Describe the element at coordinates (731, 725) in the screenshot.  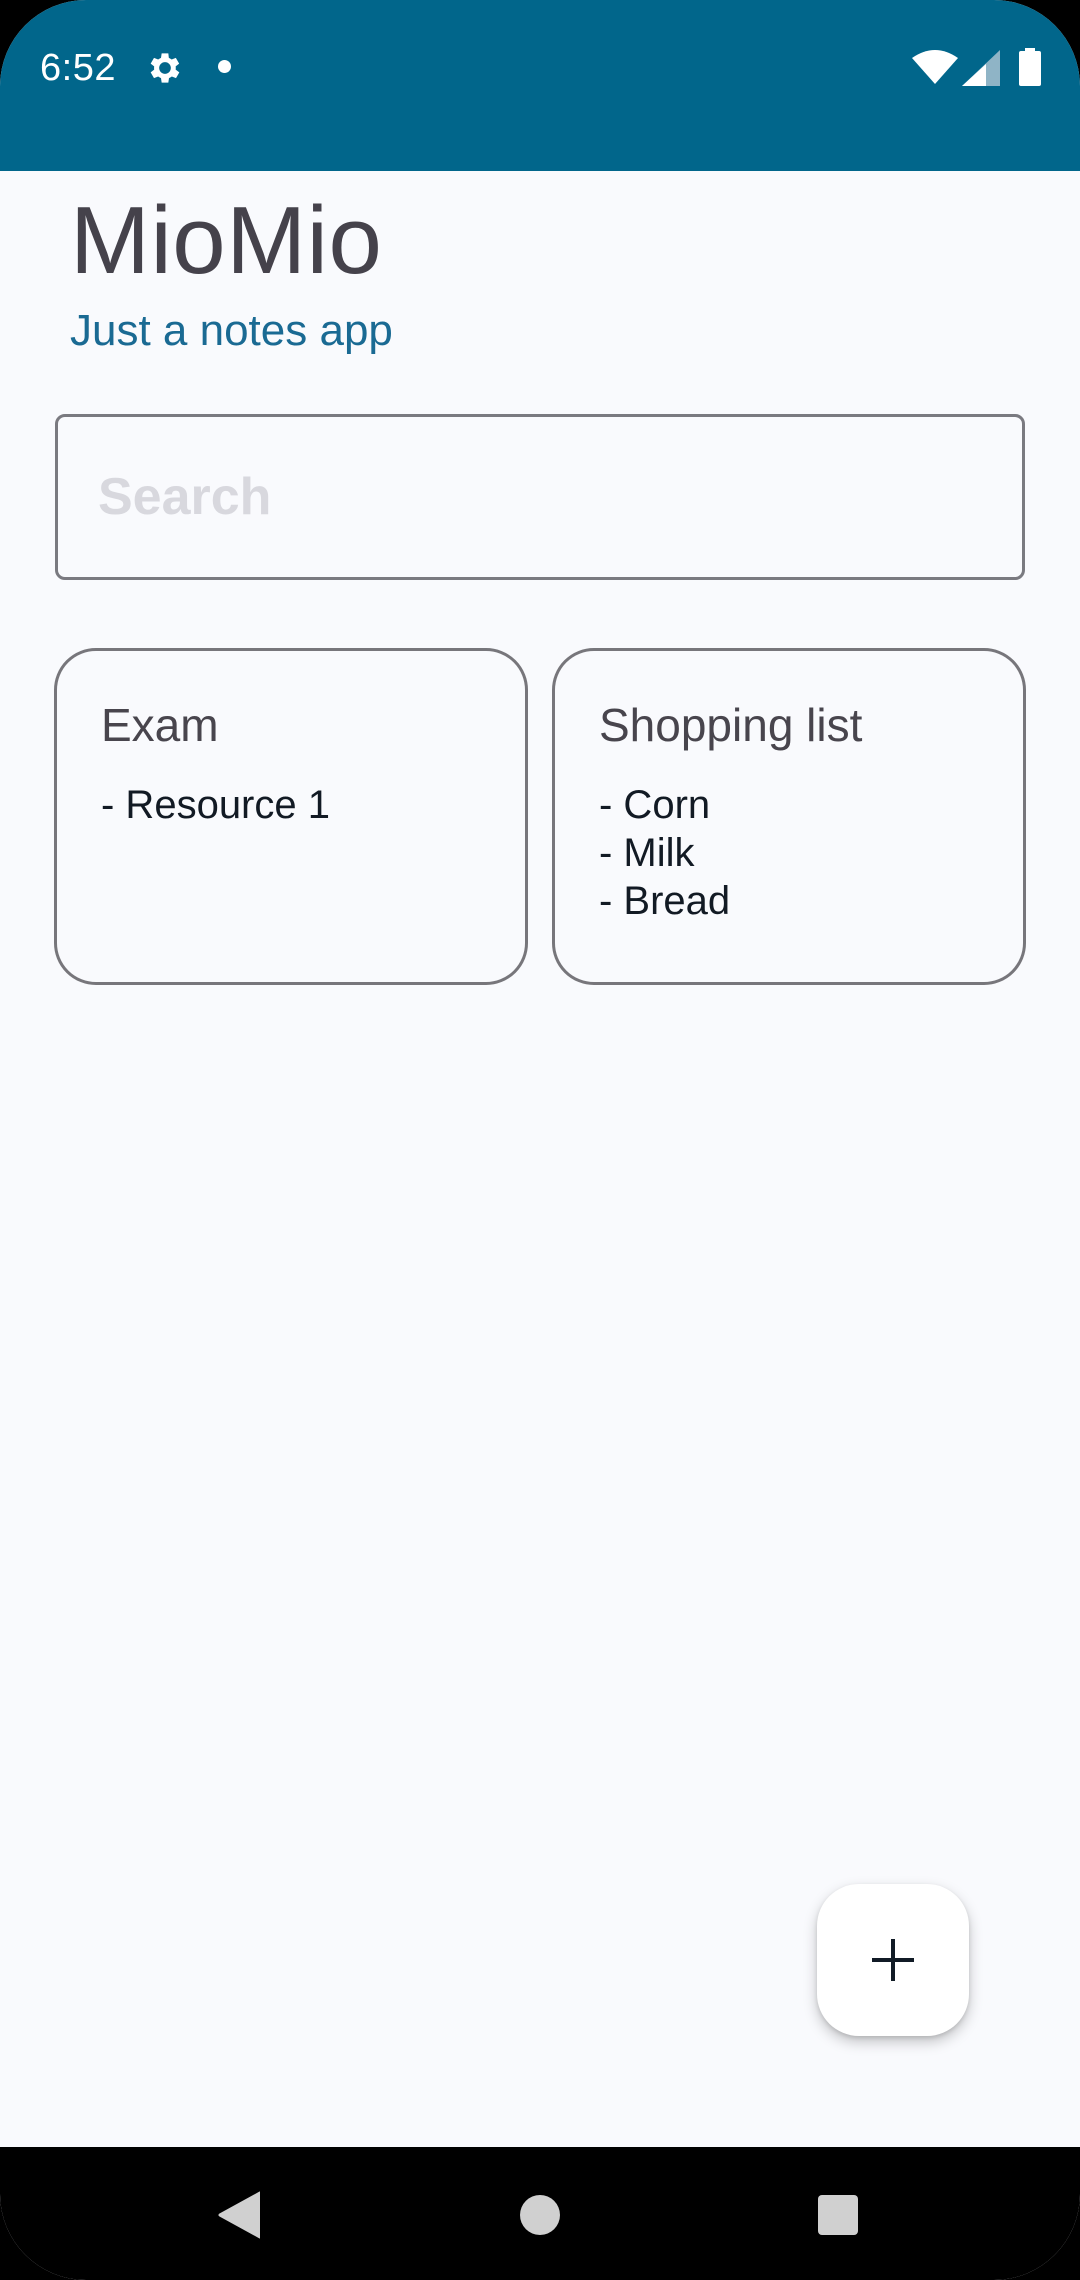
I see `note-title: Shopping list` at that location.